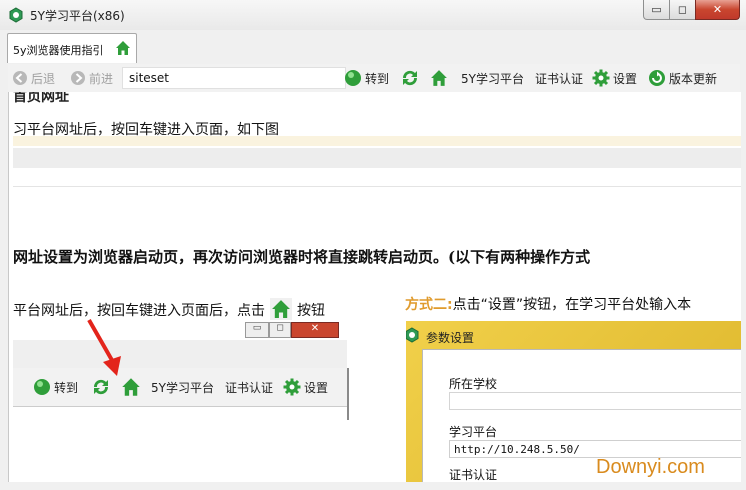  I want to click on refresh-button, so click(411, 78).